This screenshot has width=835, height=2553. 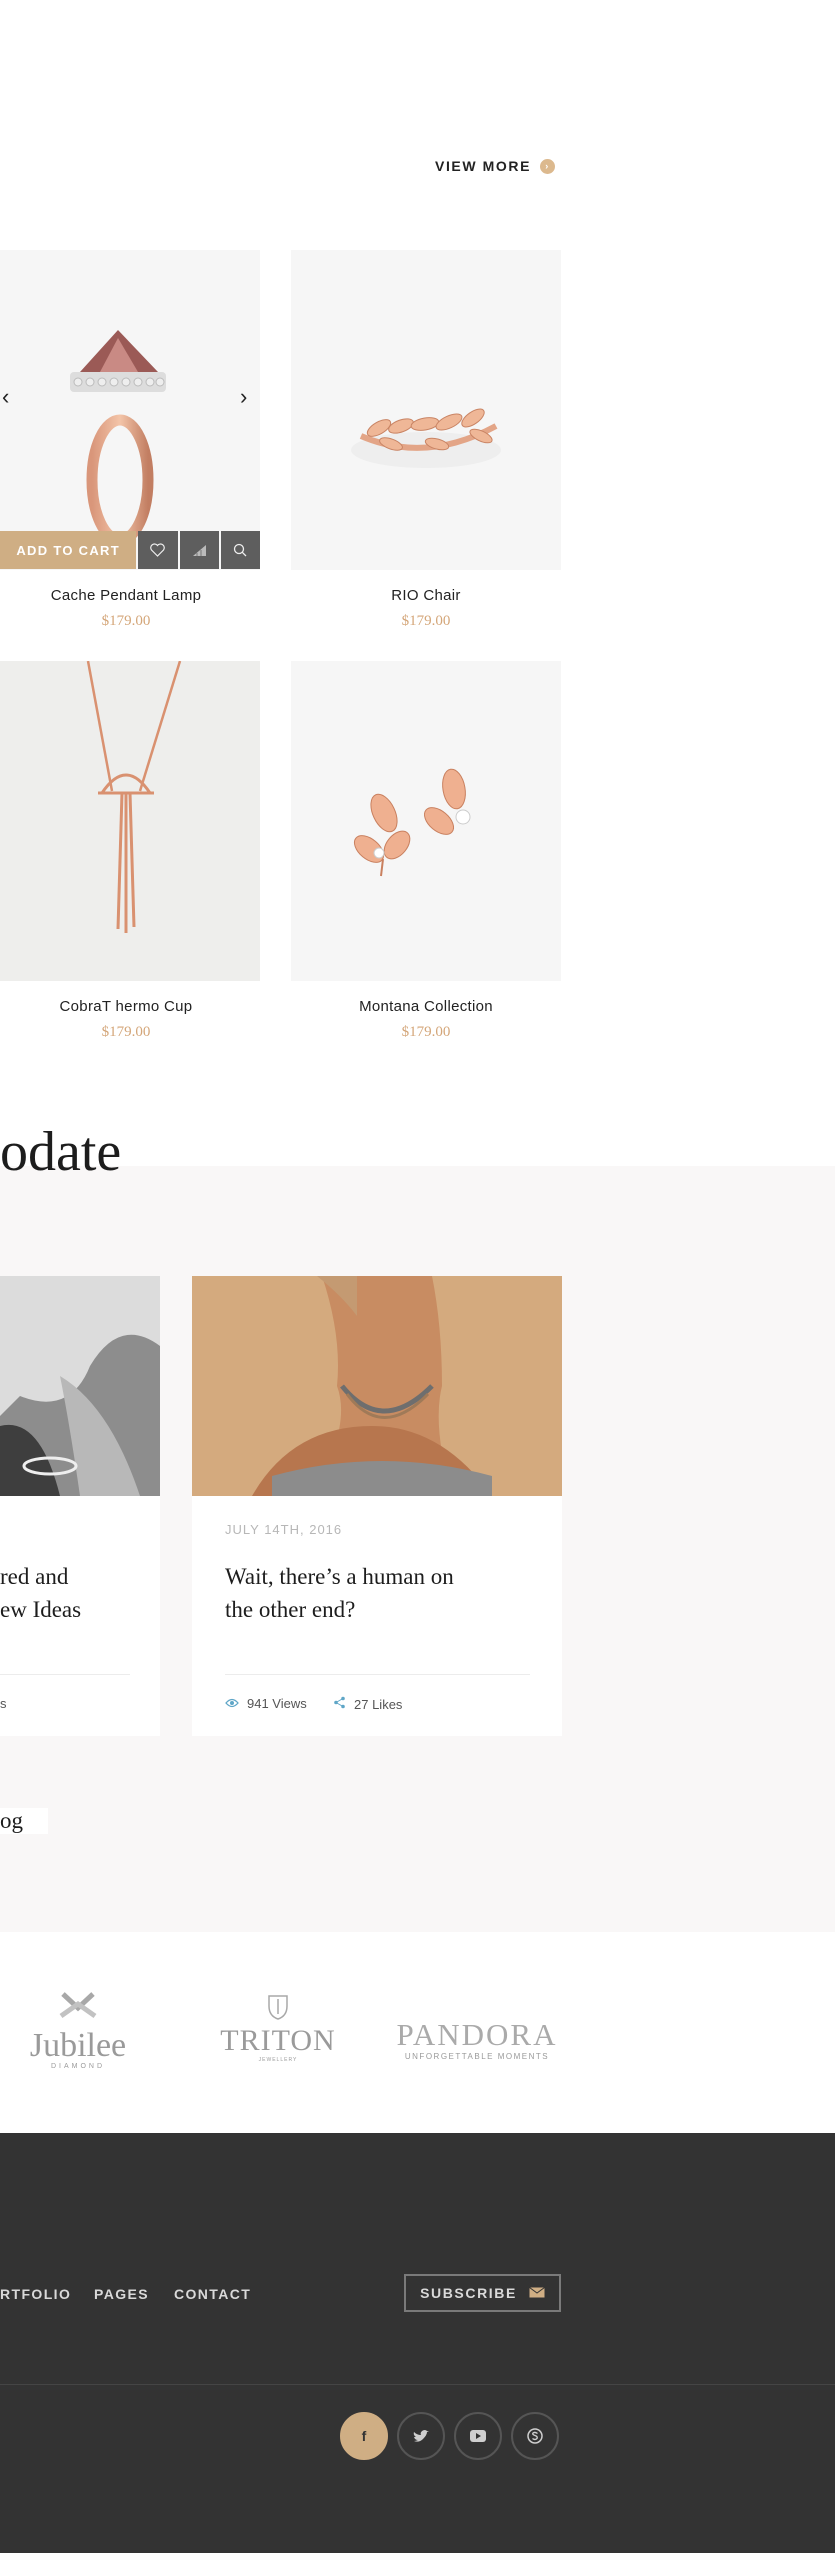 I want to click on blog-title-line: ew Ideas, so click(x=41, y=1609).